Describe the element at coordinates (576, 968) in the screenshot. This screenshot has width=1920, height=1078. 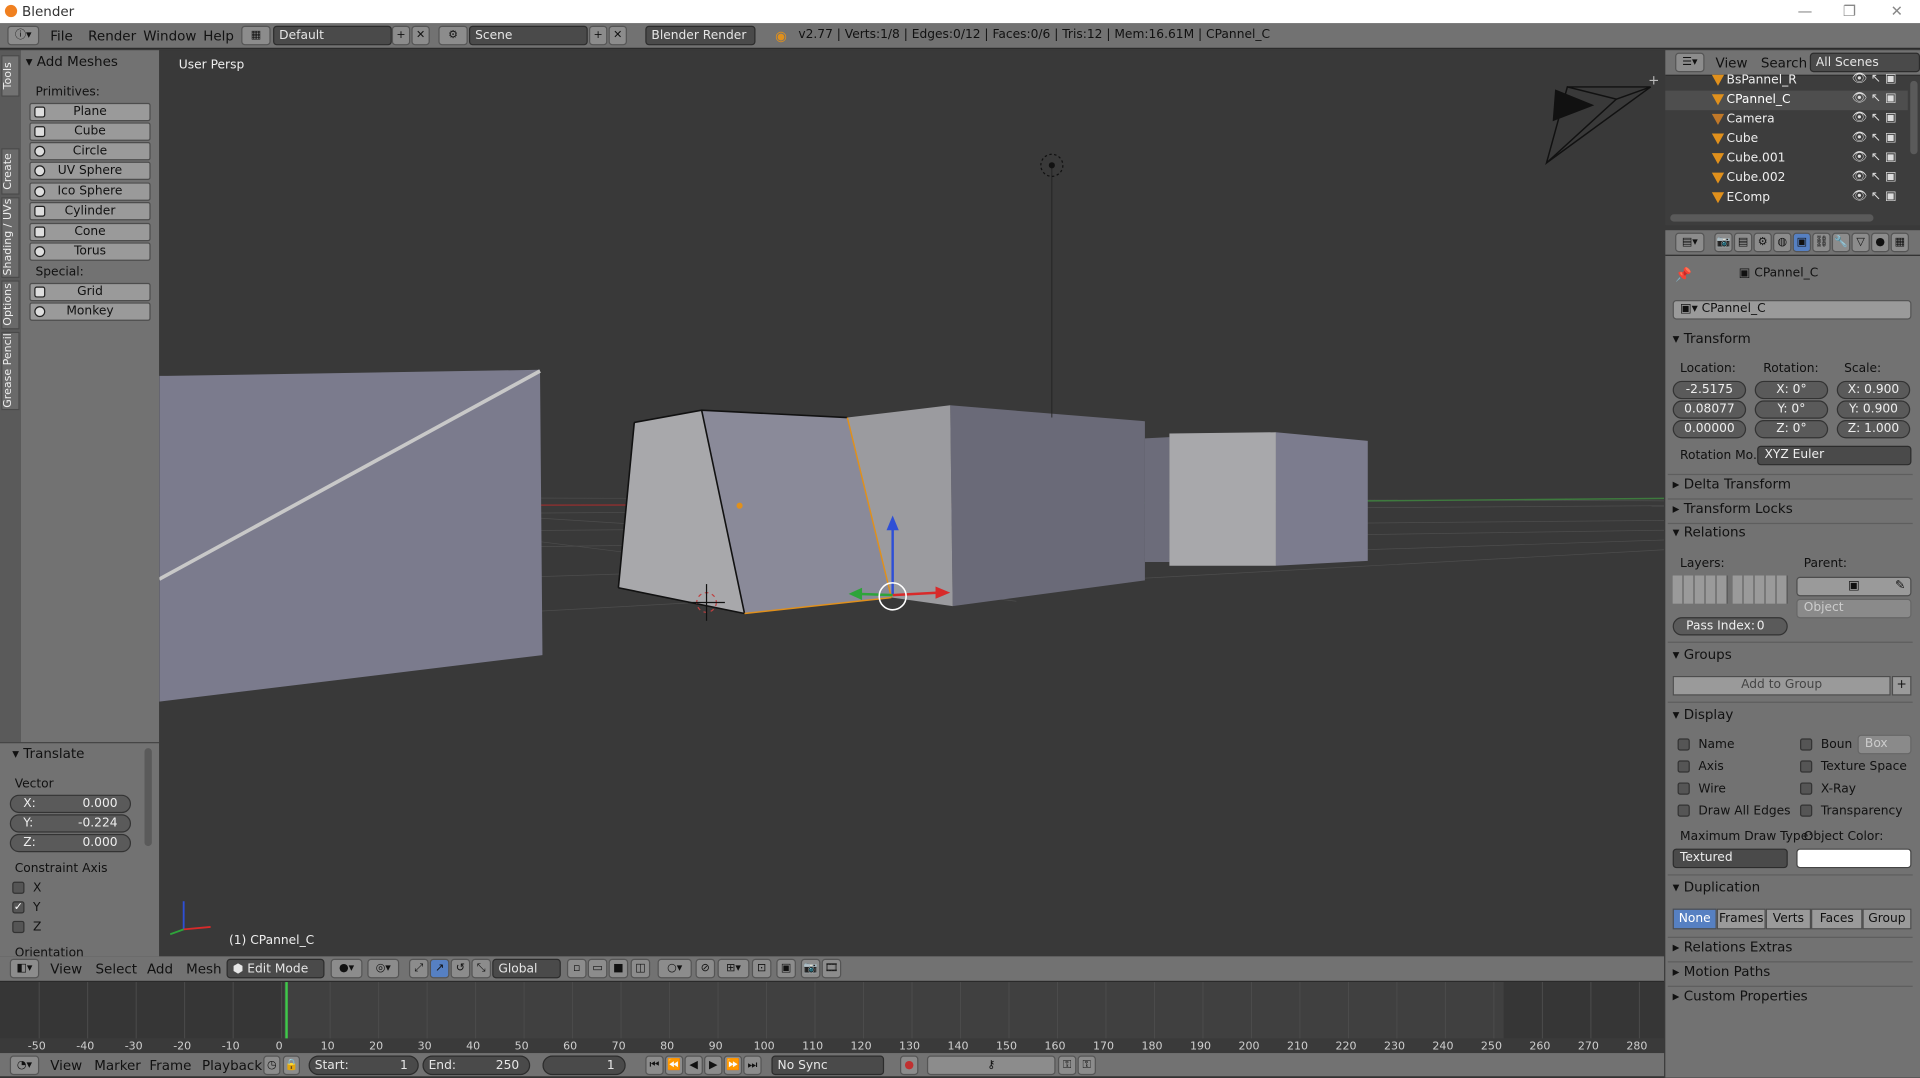
I see `vertex-select-icon: ▫` at that location.